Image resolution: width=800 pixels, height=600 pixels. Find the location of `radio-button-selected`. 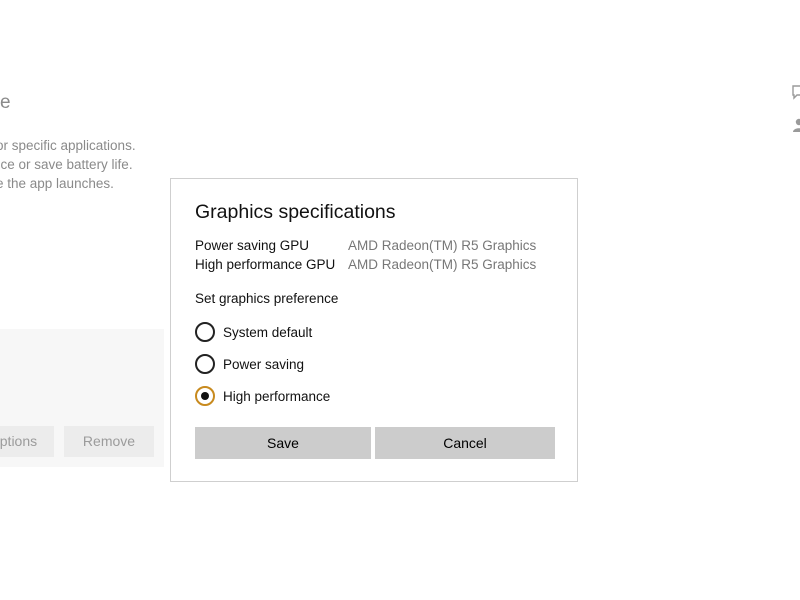

radio-button-selected is located at coordinates (205, 396).